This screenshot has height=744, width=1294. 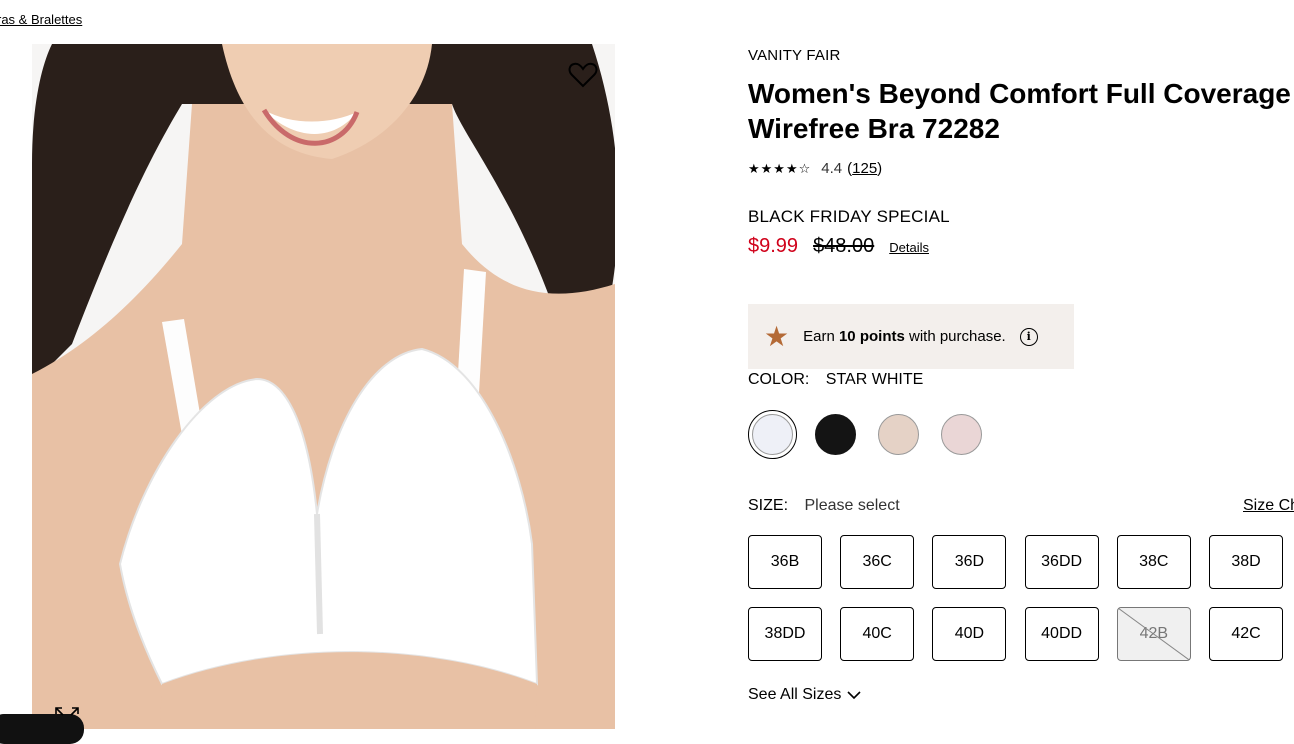 I want to click on see-all-sizes-button: See All Sizes, so click(x=804, y=695).